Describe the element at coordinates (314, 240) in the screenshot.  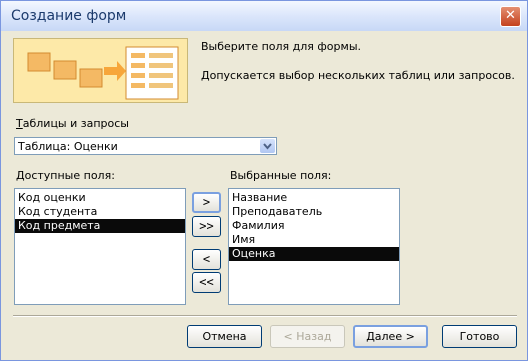
I see `list-item: Имя` at that location.